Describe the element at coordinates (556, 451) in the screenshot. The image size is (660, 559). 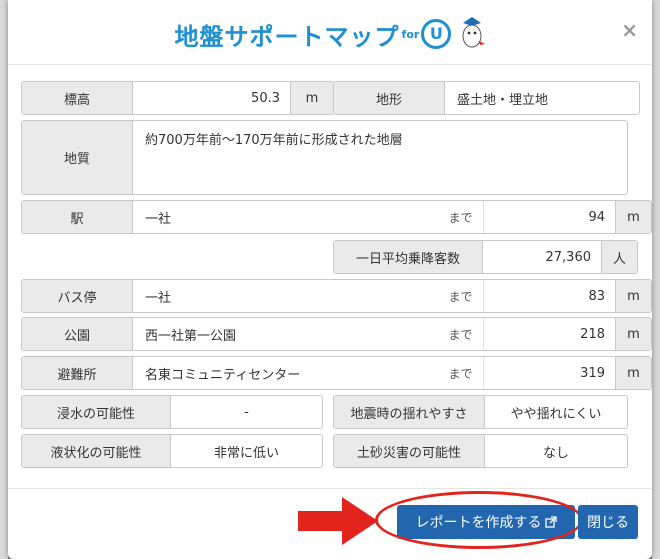
I see `landslide-value: なし` at that location.